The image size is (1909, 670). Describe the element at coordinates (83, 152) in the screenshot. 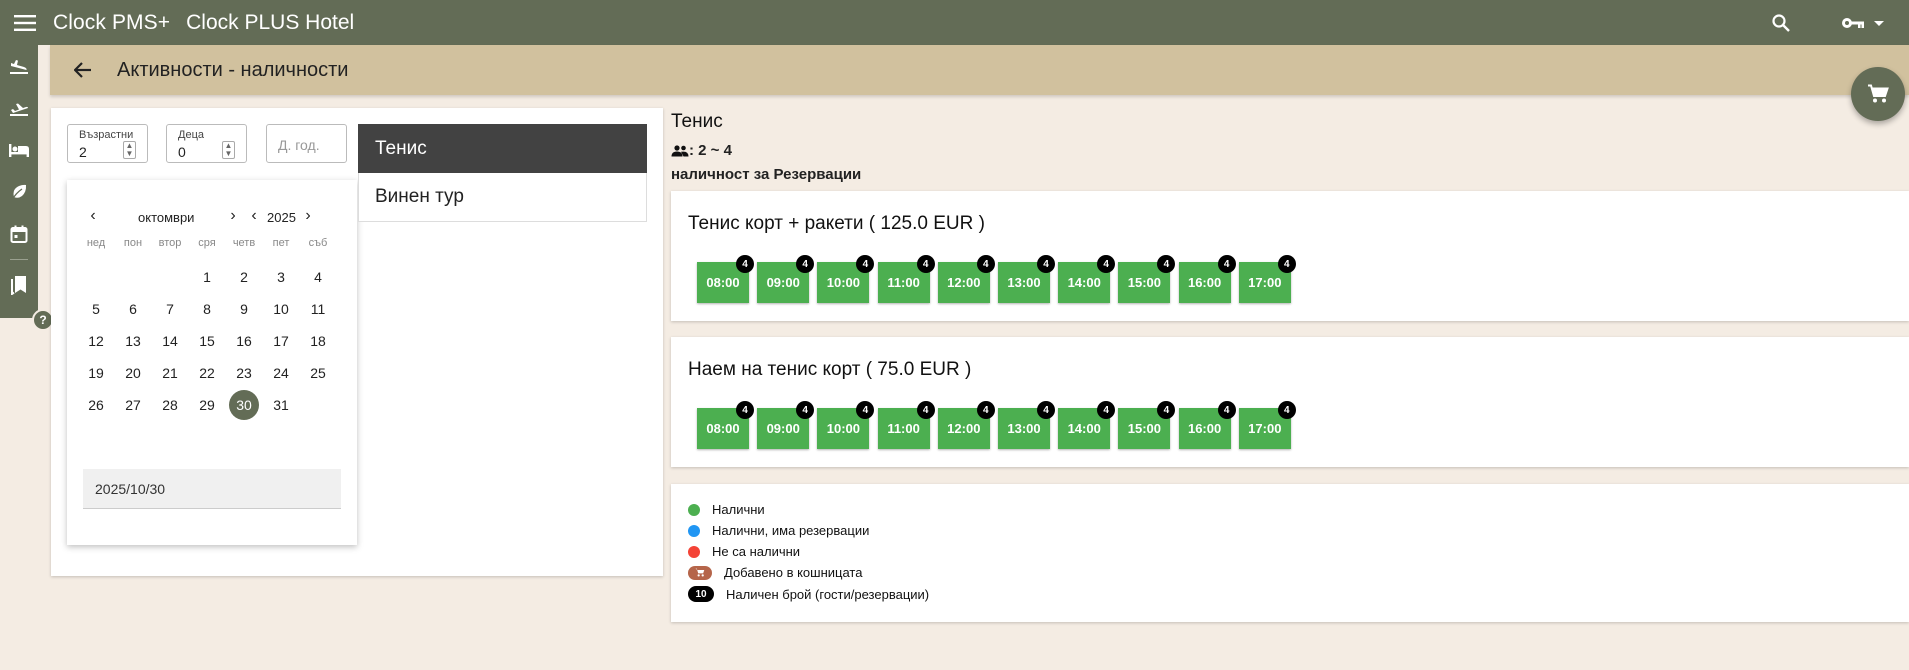

I see `adults-value: 2` at that location.